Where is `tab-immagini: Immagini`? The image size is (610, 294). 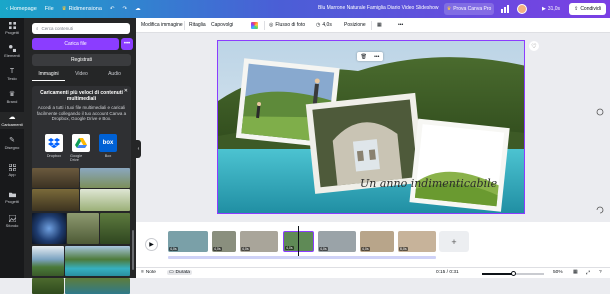
tab-immagini: Immagini is located at coordinates (48, 76).